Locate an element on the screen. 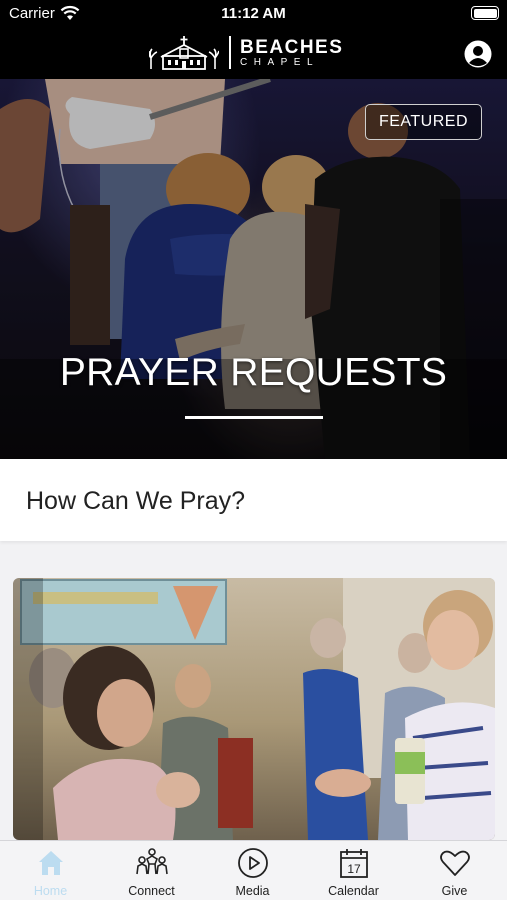  tab-give: Give is located at coordinates (454, 870).